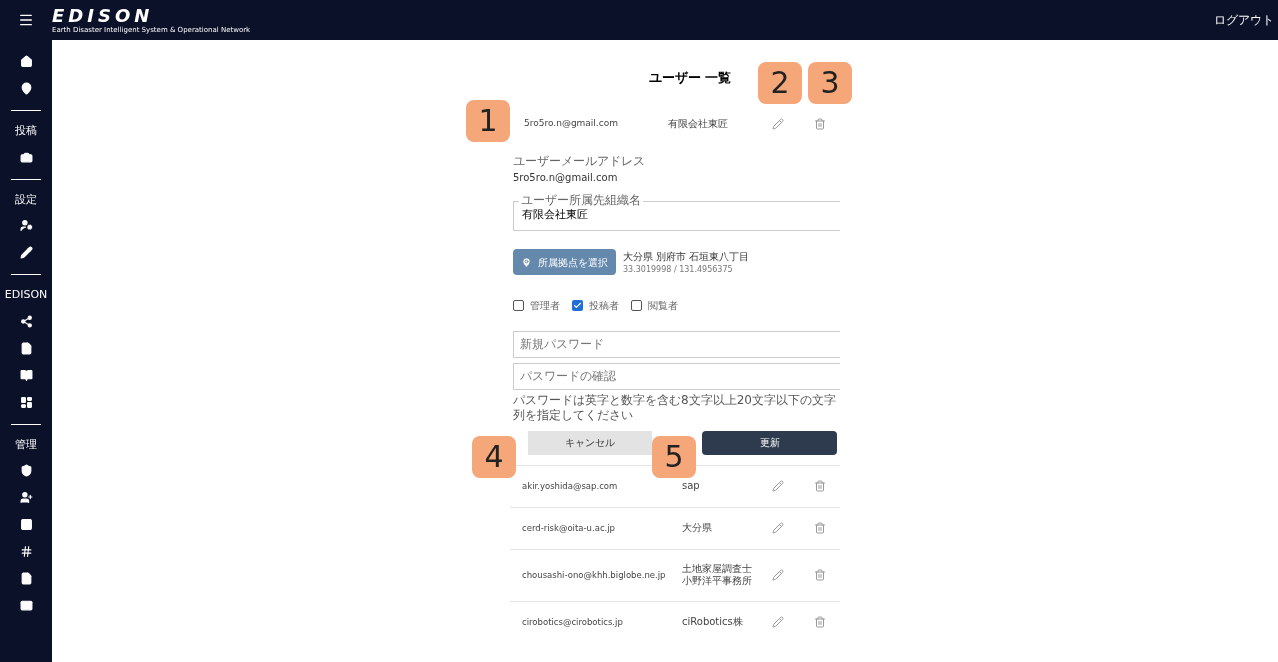 This screenshot has width=1278, height=662. Describe the element at coordinates (26, 402) in the screenshot. I see `dashboard-icon` at that location.